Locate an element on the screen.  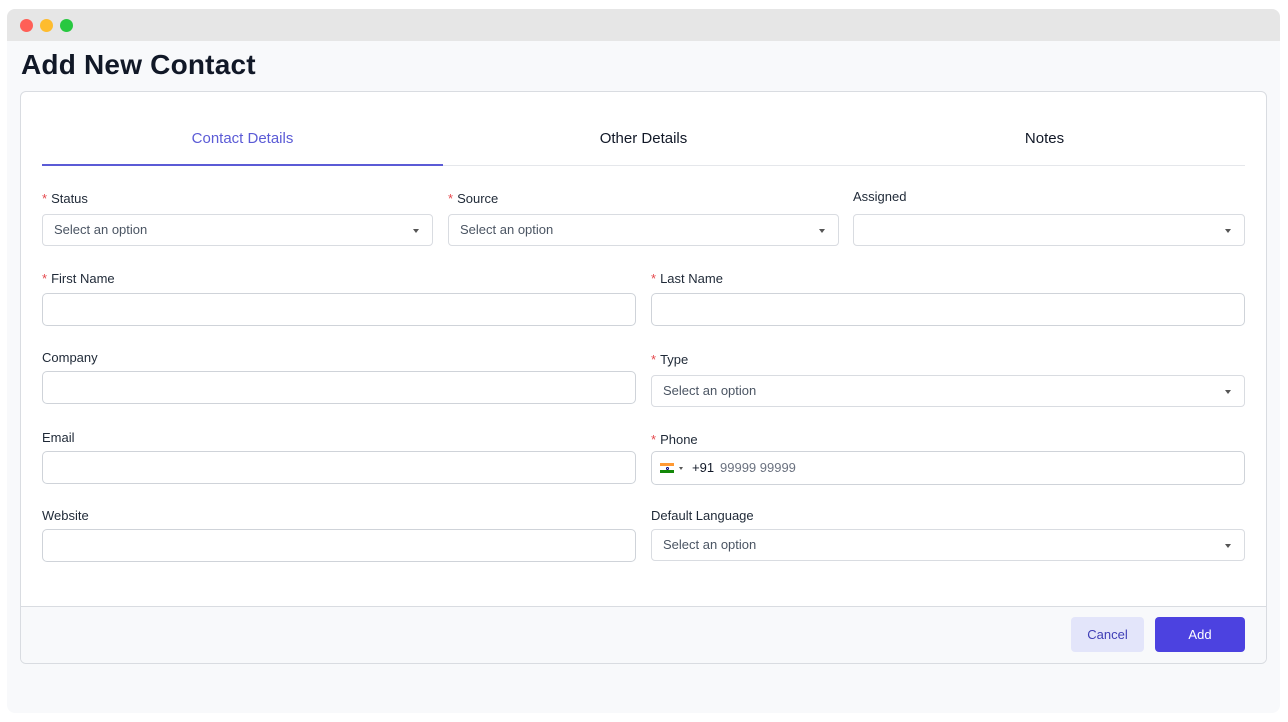
source-select-placeholder: Select an option is located at coordinates (507, 229).